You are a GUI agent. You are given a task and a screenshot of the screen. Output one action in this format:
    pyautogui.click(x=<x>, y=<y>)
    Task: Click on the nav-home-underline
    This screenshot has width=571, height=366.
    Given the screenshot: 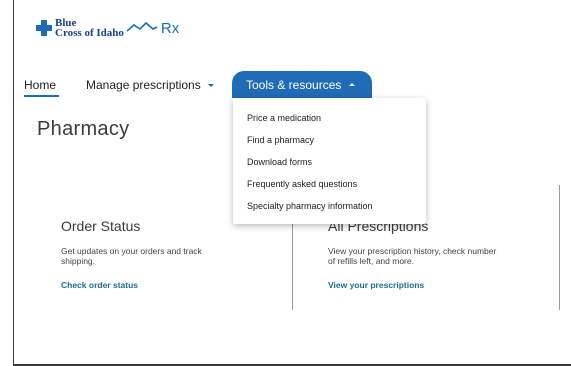 What is the action you would take?
    pyautogui.click(x=41, y=96)
    